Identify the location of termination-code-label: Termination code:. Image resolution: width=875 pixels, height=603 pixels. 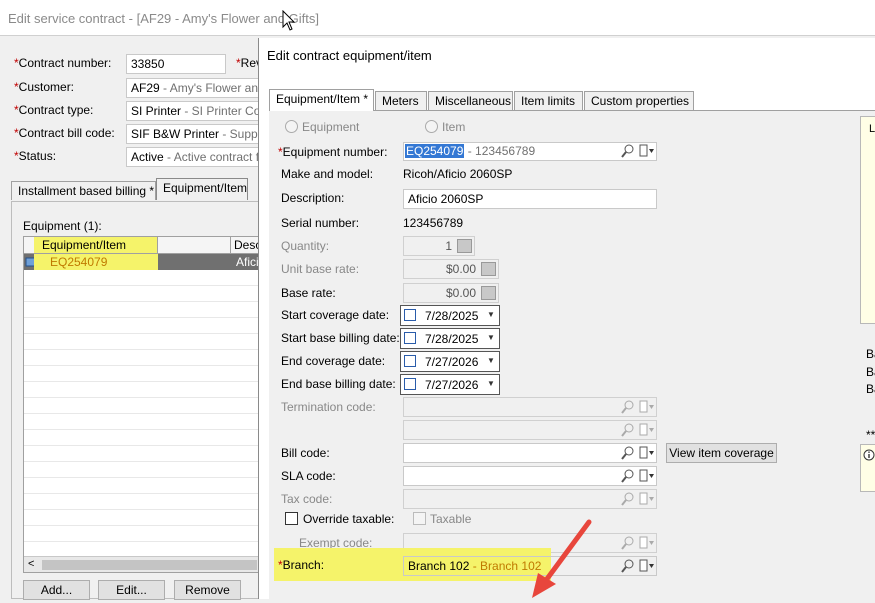
(328, 407).